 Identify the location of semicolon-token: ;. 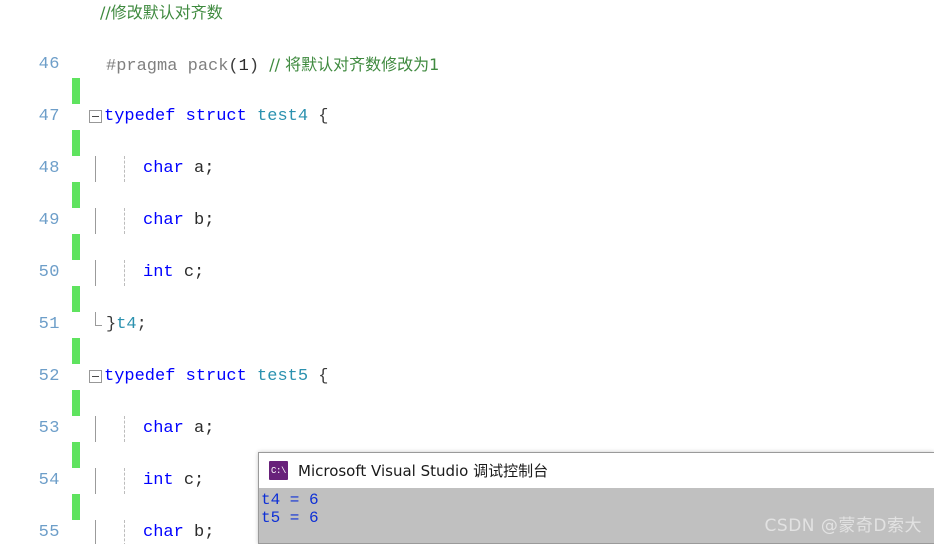
(141, 324).